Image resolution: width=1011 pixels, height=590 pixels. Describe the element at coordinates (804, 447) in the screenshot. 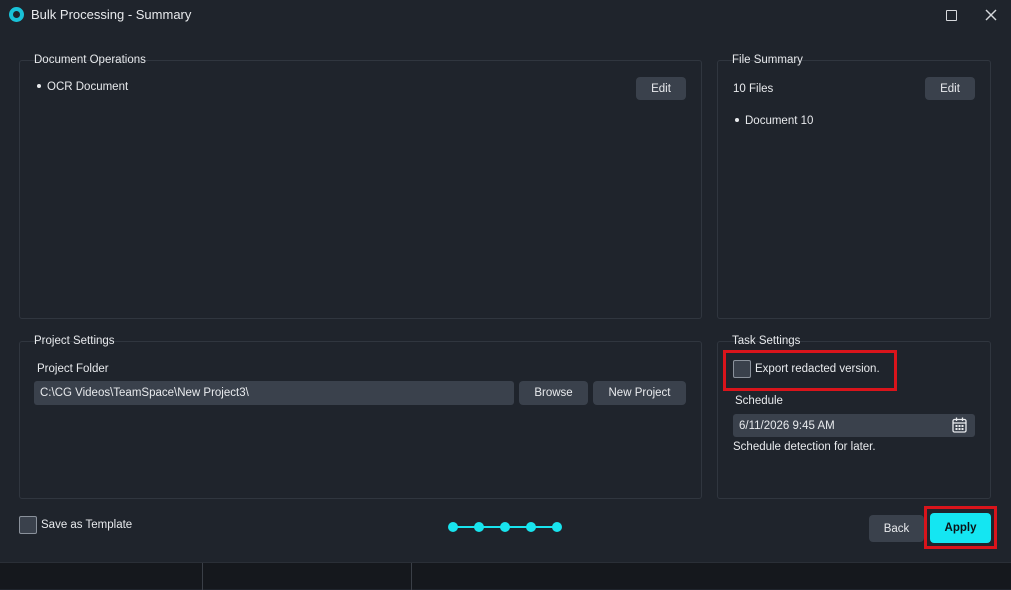

I see `schedule-hint: Schedule detection for later.` at that location.